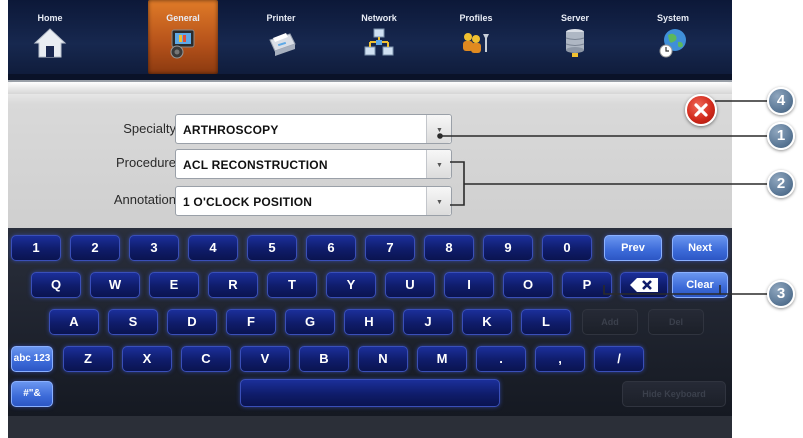  I want to click on callout-1: 1, so click(781, 136).